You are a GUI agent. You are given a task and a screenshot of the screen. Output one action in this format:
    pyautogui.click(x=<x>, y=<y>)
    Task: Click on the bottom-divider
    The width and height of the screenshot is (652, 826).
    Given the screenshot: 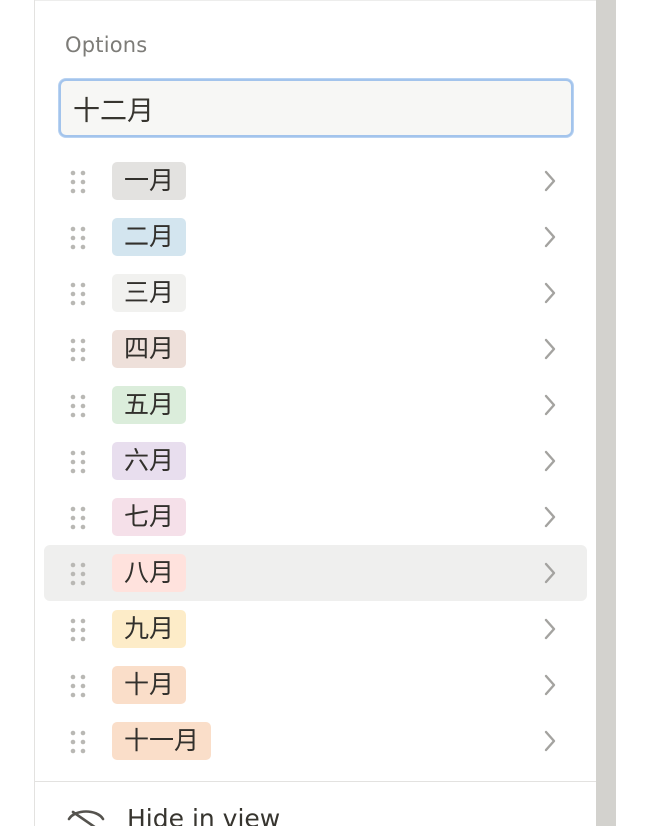 What is the action you would take?
    pyautogui.click(x=315, y=781)
    